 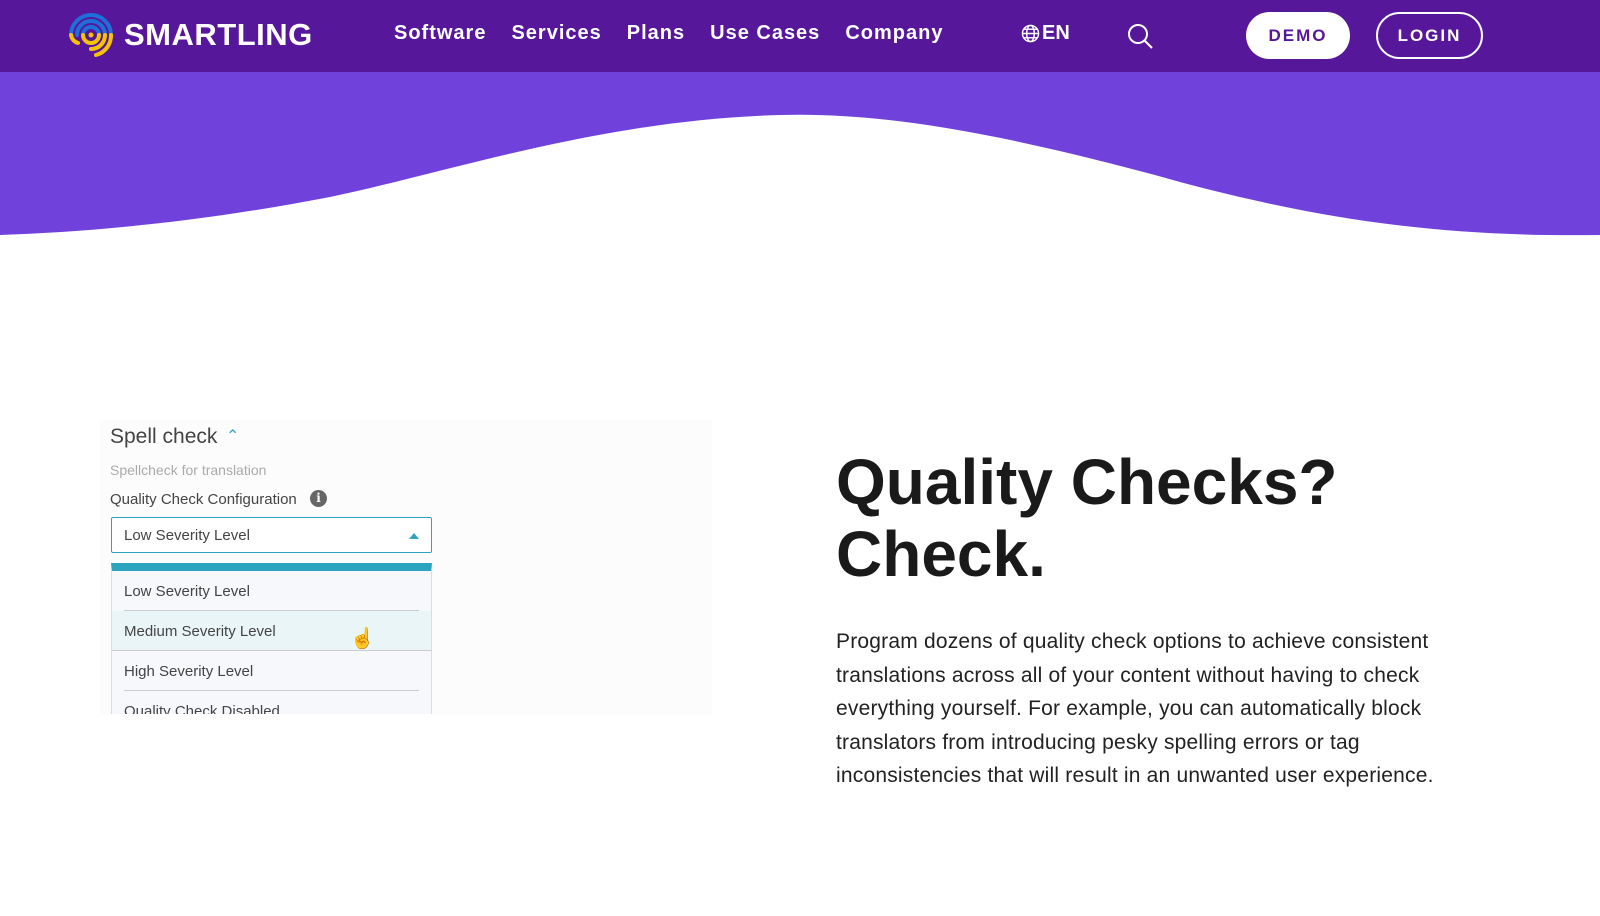 I want to click on nav-services: Services, so click(x=556, y=33).